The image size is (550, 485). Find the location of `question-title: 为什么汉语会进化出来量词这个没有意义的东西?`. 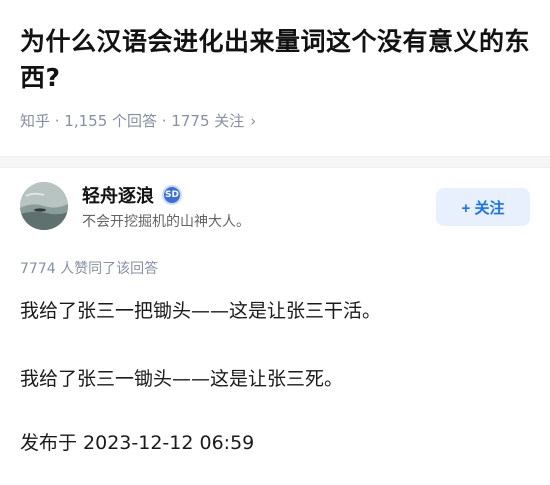

question-title: 为什么汉语会进化出来量词这个没有意义的东西? is located at coordinates (275, 60).